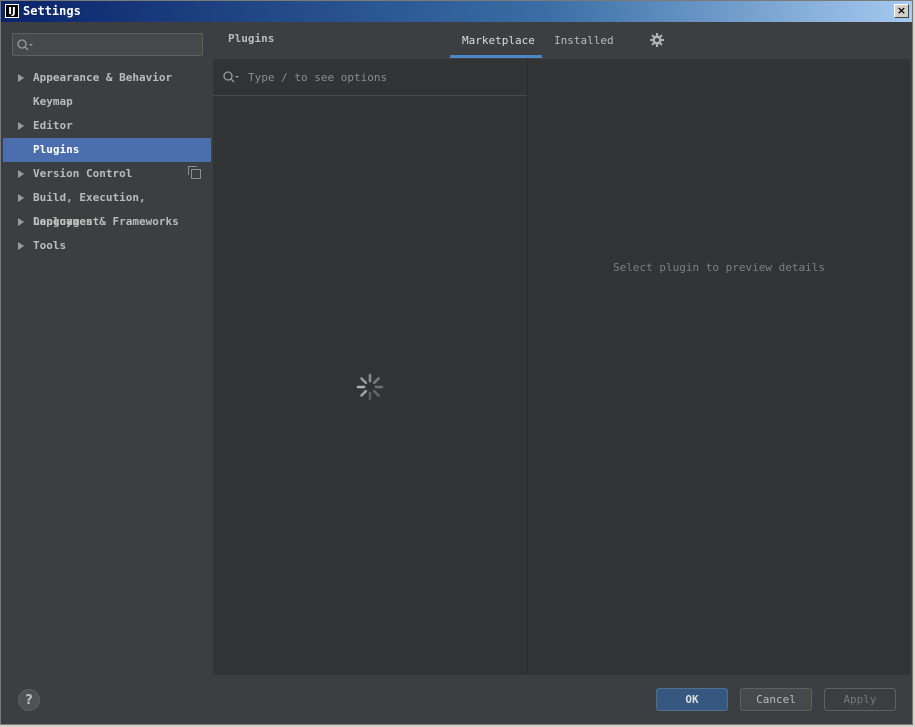  I want to click on sidebar-item-version-control: Version Control, so click(107, 174).